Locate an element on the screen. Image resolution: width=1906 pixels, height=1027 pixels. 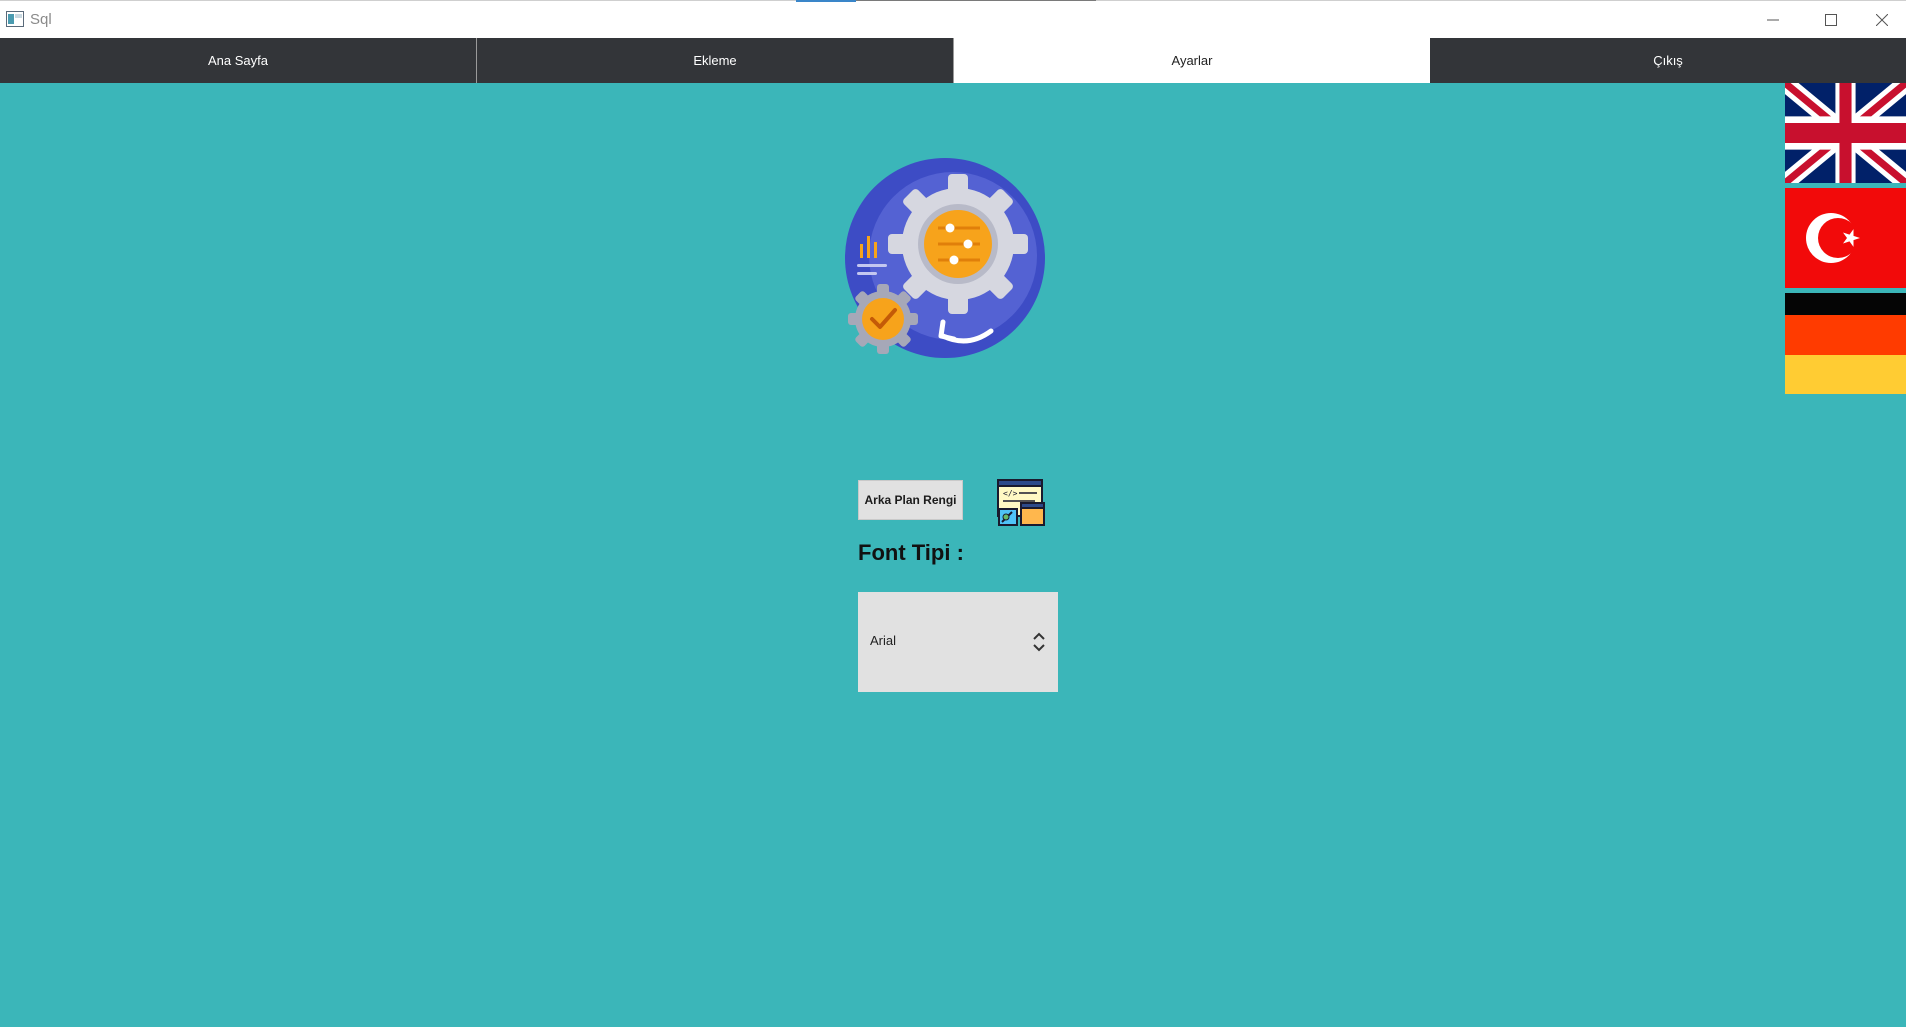
tab-bar: Ana Sayfa Ekleme Ayarlar Çıkış is located at coordinates (953, 60).